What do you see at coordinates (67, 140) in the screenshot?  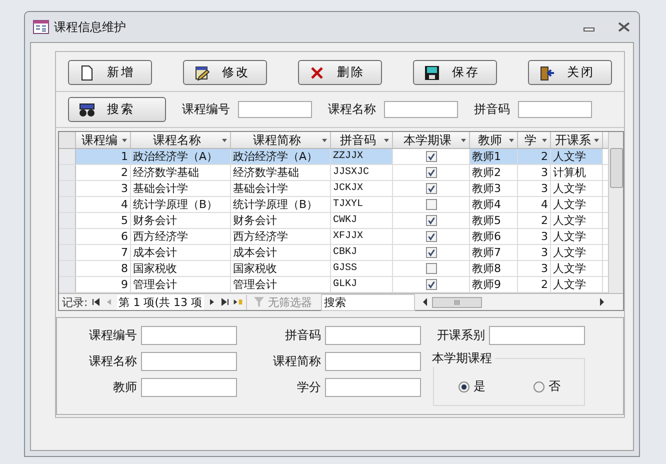 I see `select-all-corner` at bounding box center [67, 140].